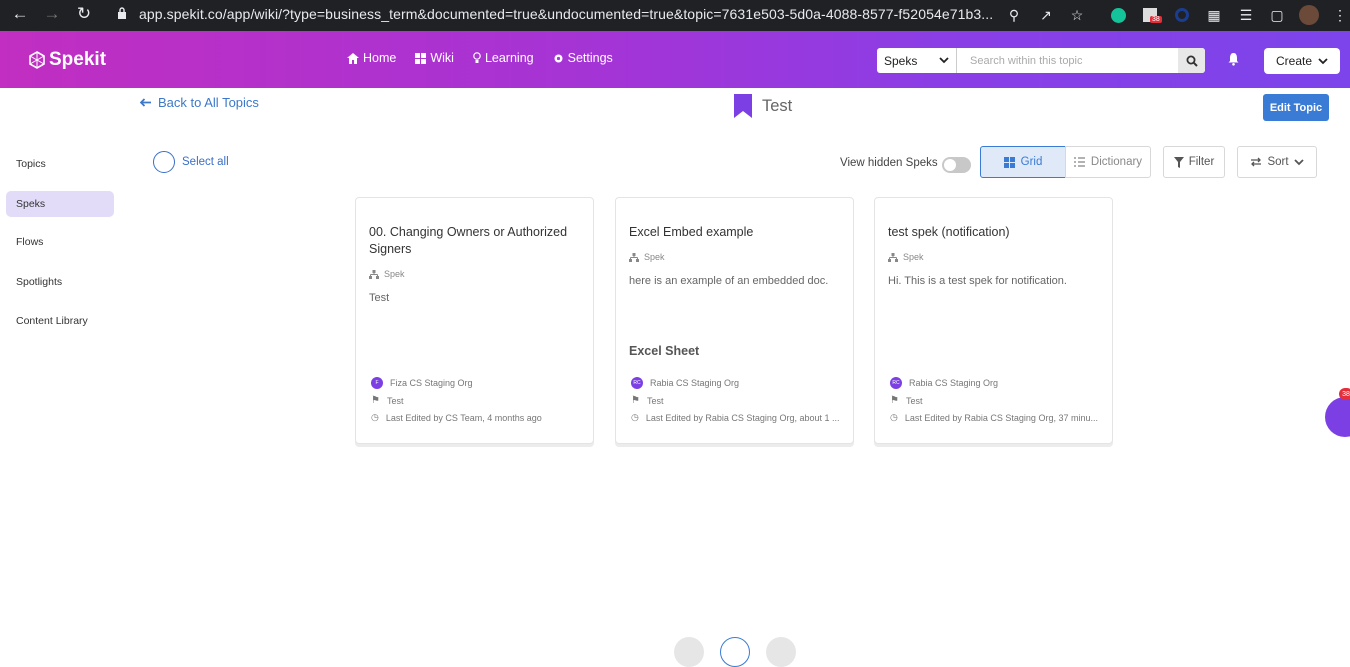 The image size is (1350, 667). I want to click on extension-icon: 38, so click(1151, 15).